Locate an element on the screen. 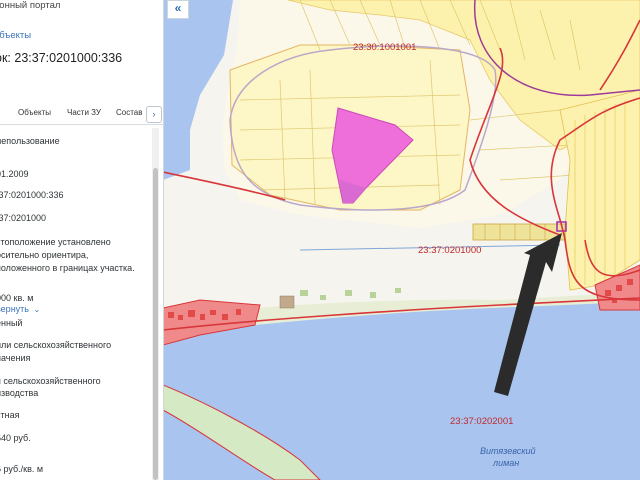 The height and width of the screenshot is (480, 640). panel-scrollbar-thumb is located at coordinates (155, 324).